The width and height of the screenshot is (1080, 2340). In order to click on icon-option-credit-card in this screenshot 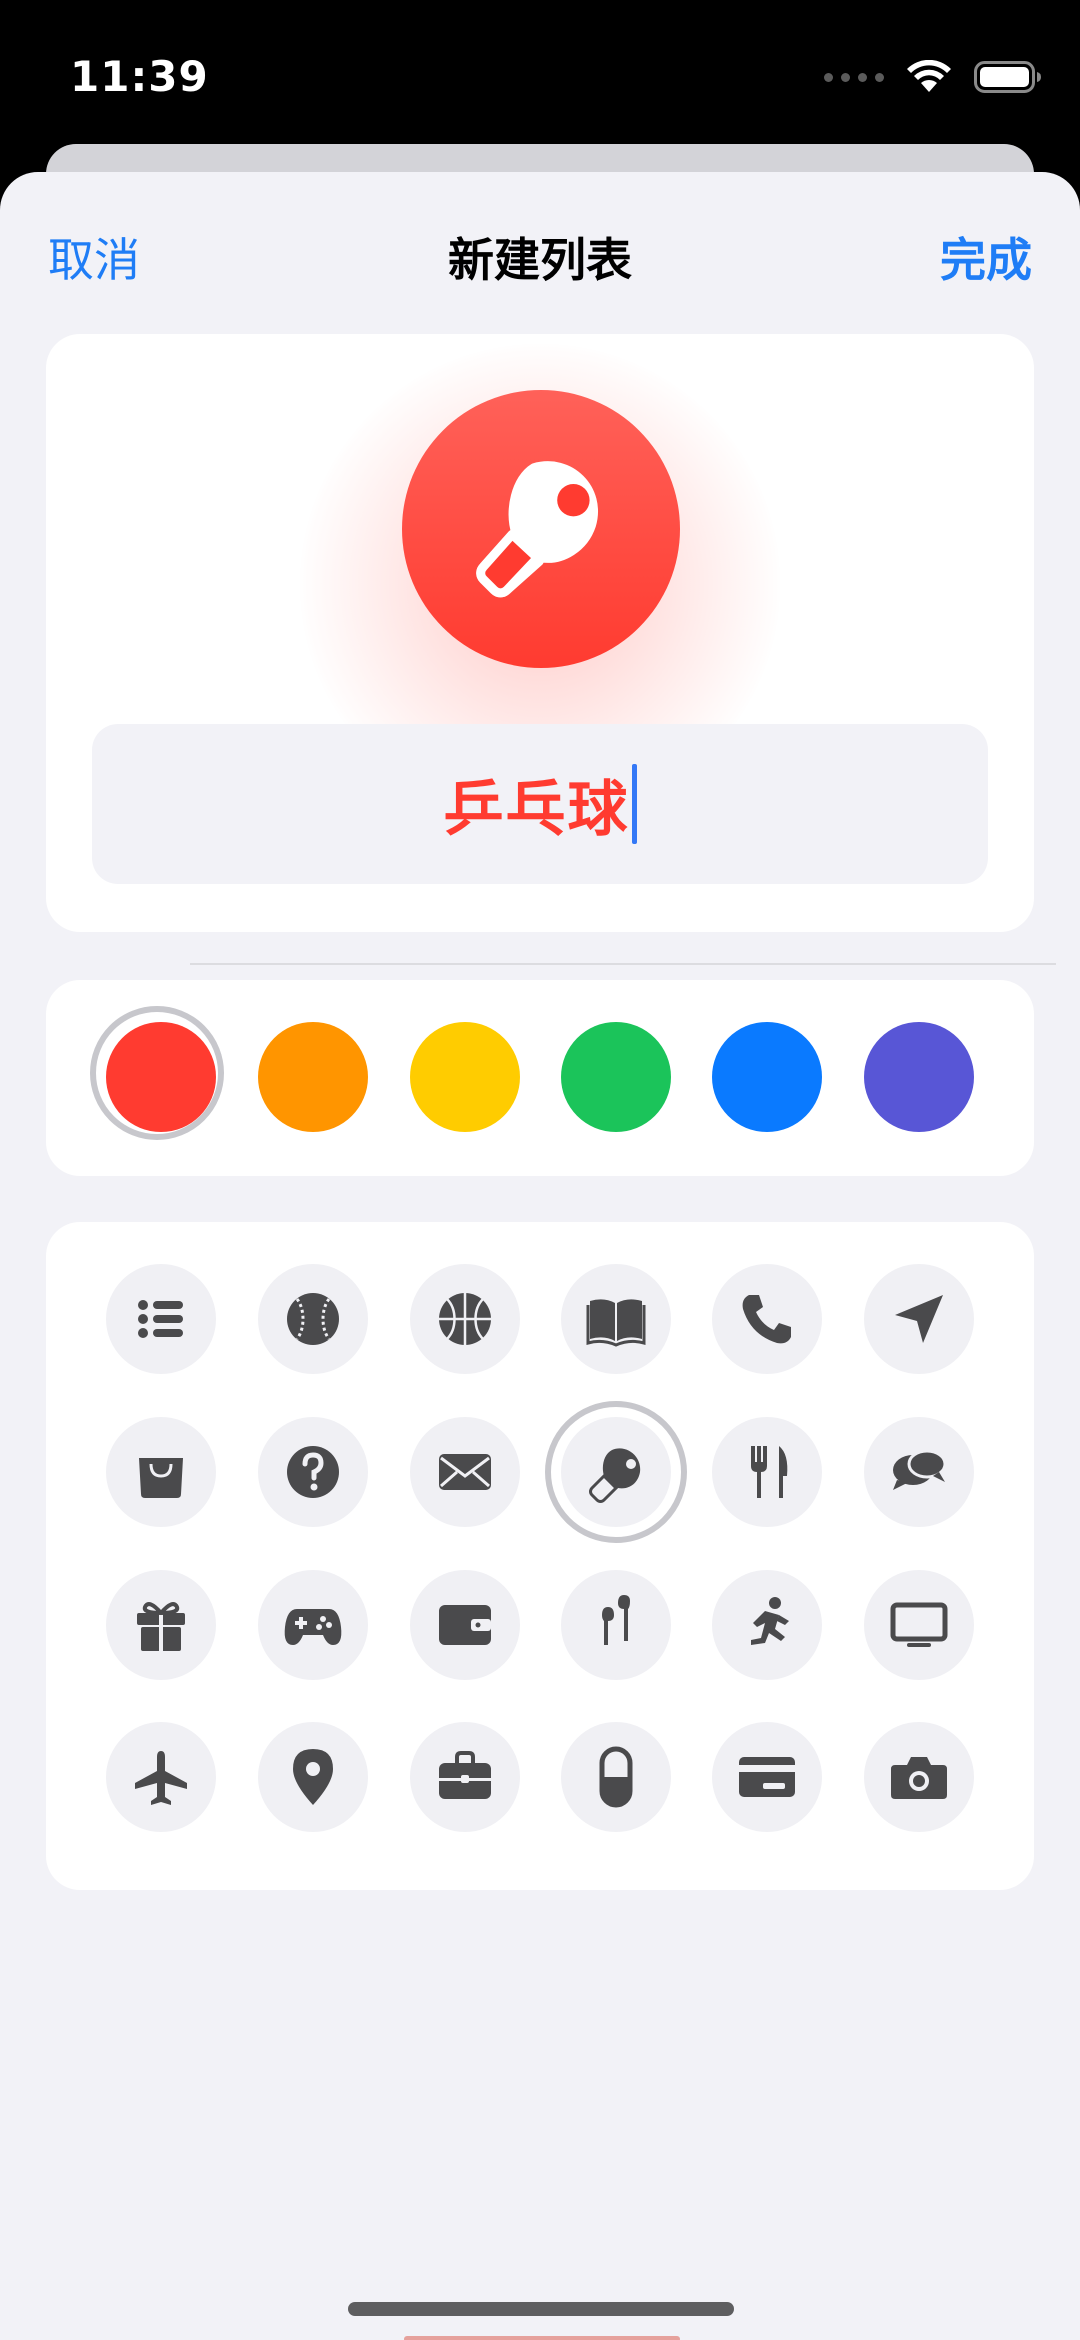, I will do `click(767, 1777)`.